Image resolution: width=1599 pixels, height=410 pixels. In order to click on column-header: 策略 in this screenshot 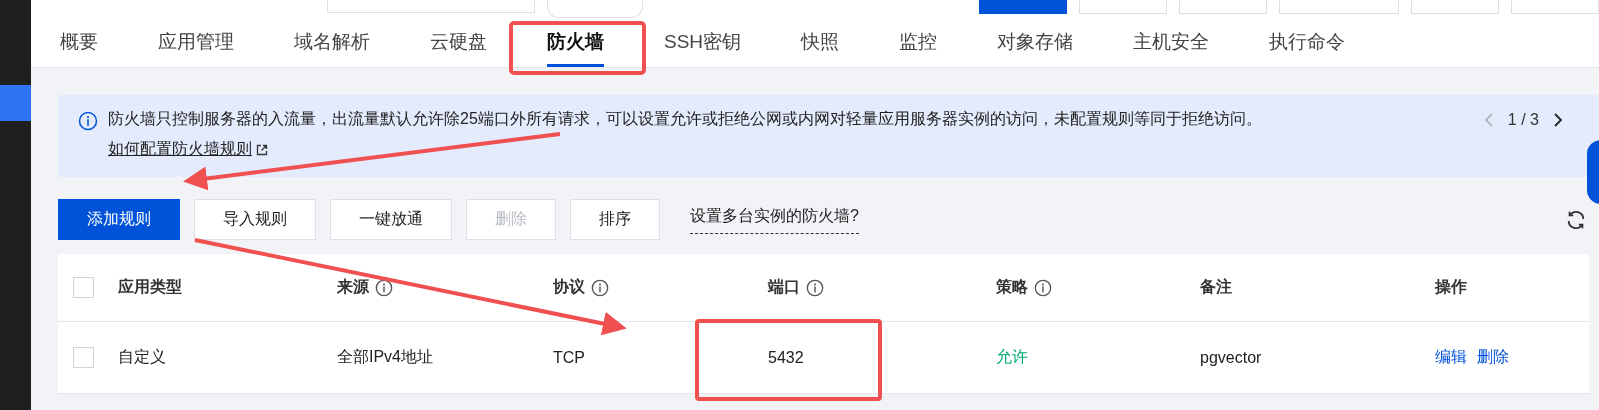, I will do `click(1012, 287)`.